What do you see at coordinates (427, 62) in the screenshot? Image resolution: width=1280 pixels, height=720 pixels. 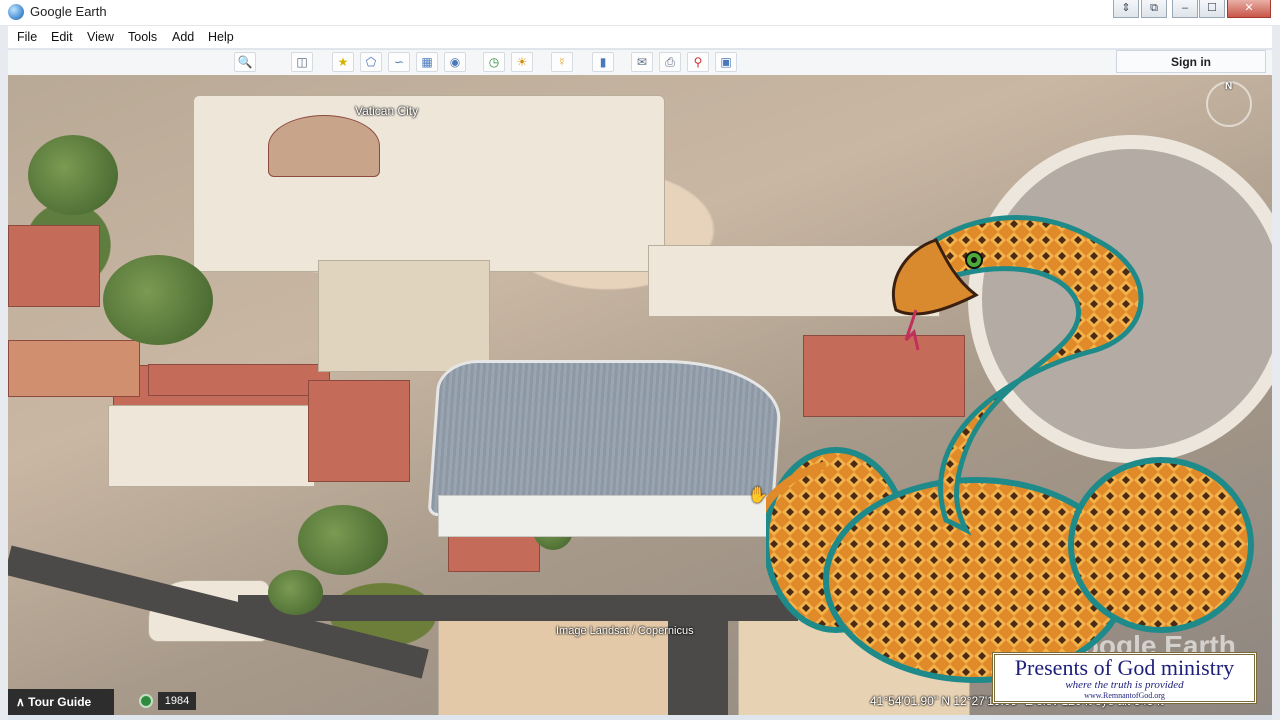 I see `image-overlay-icon: ▦` at bounding box center [427, 62].